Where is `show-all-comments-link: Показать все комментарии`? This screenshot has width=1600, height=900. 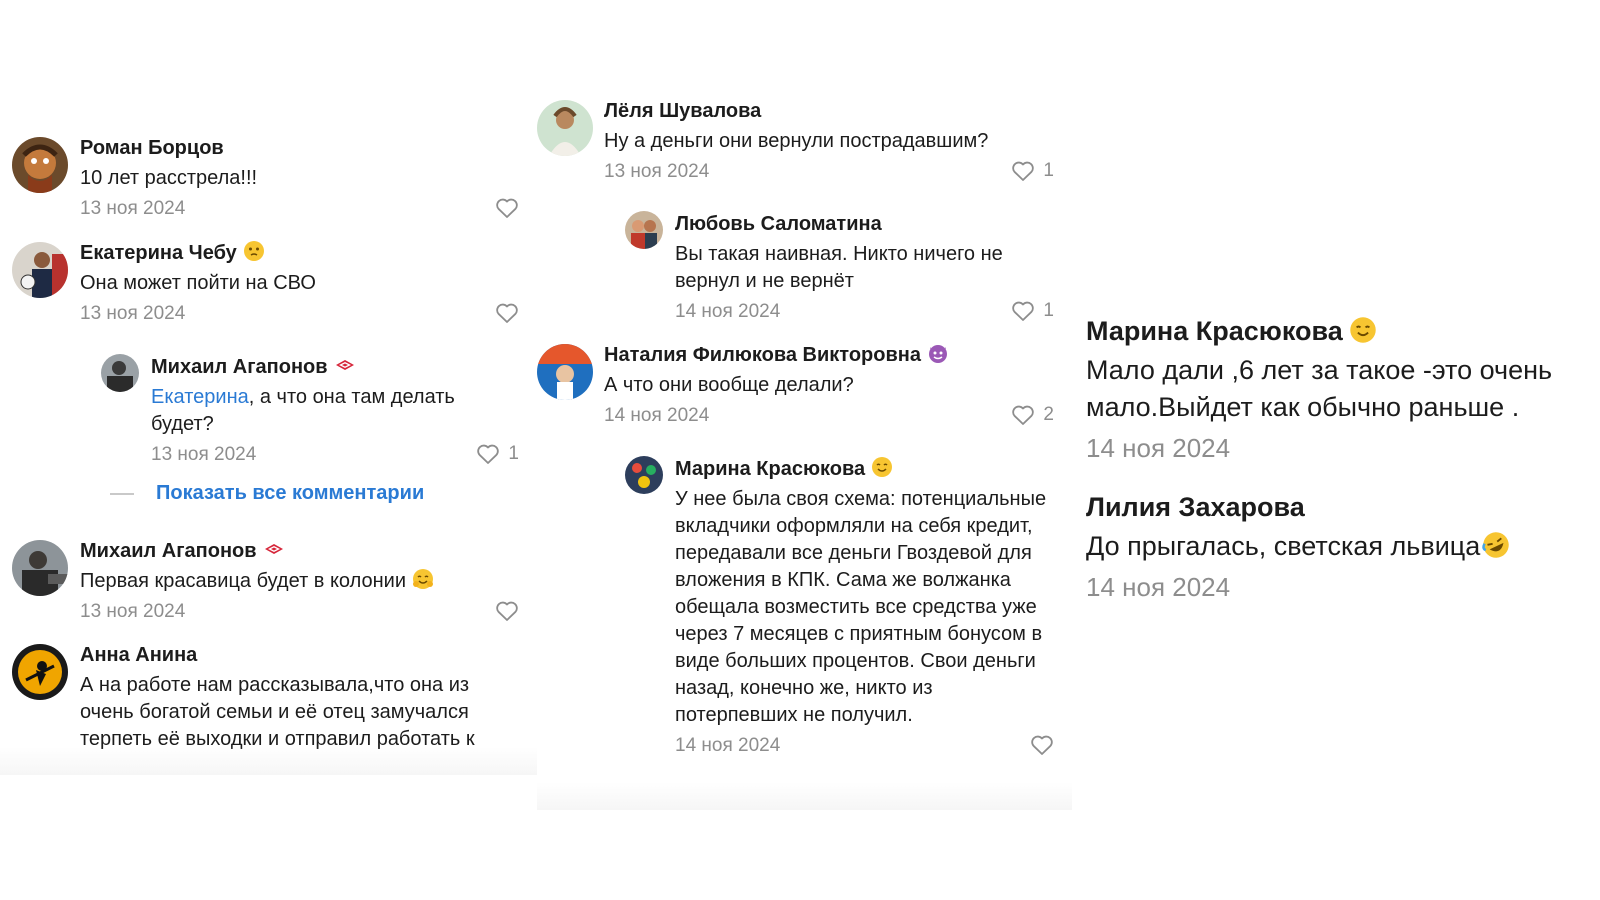 show-all-comments-link: Показать все комментарии is located at coordinates (290, 493).